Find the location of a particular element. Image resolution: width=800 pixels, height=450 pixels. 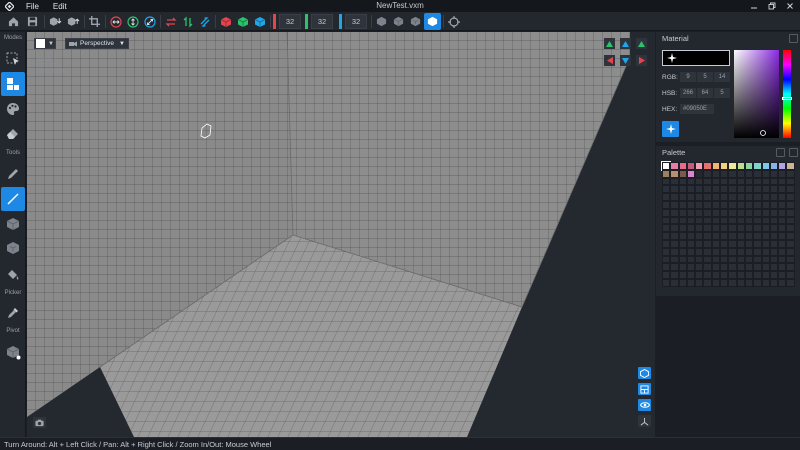

palette-menu-icon is located at coordinates (780, 152).